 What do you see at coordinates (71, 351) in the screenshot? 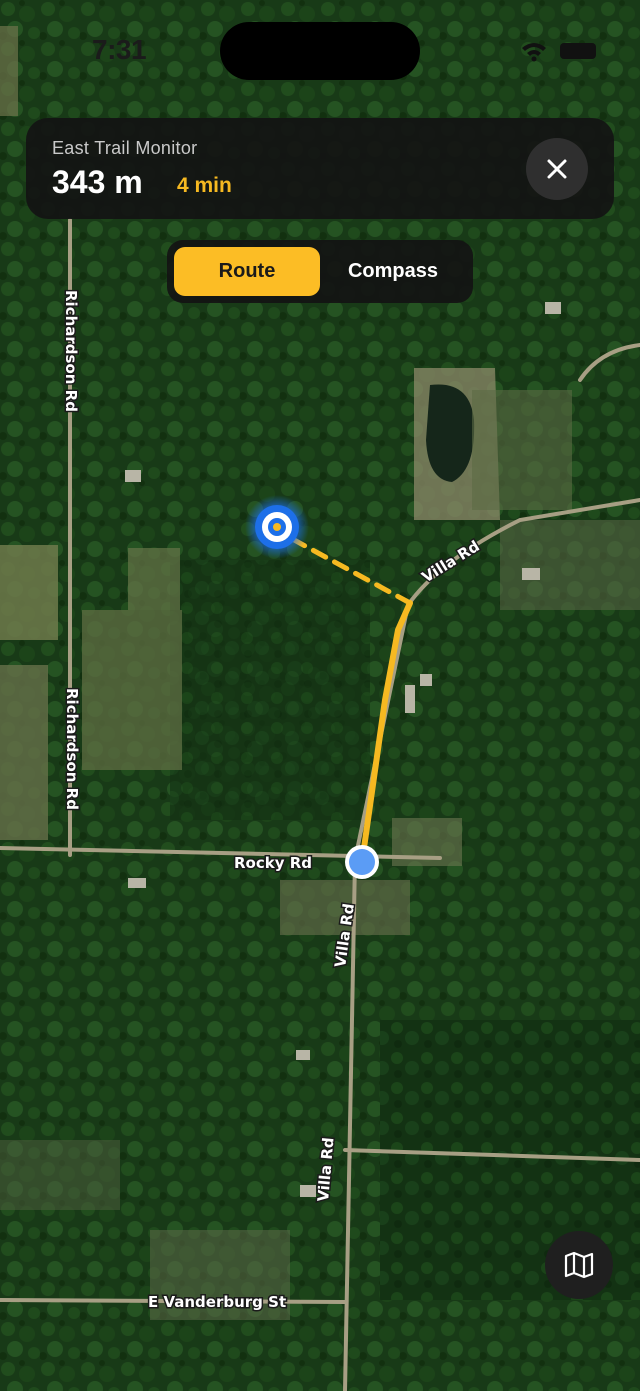
I see `road-label-richardson-top: Richardson Rd` at bounding box center [71, 351].